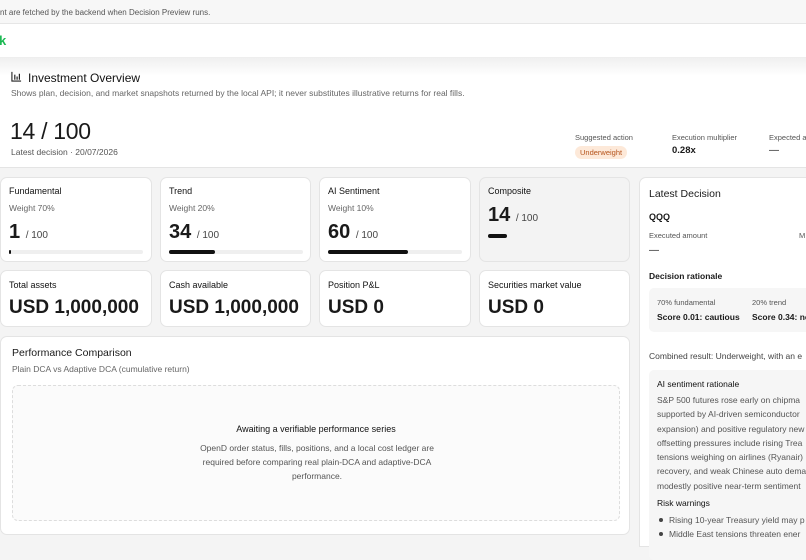 This screenshot has width=806, height=560. I want to click on ai-rationale-line: offsetting pressures include rising Trea, so click(730, 442).